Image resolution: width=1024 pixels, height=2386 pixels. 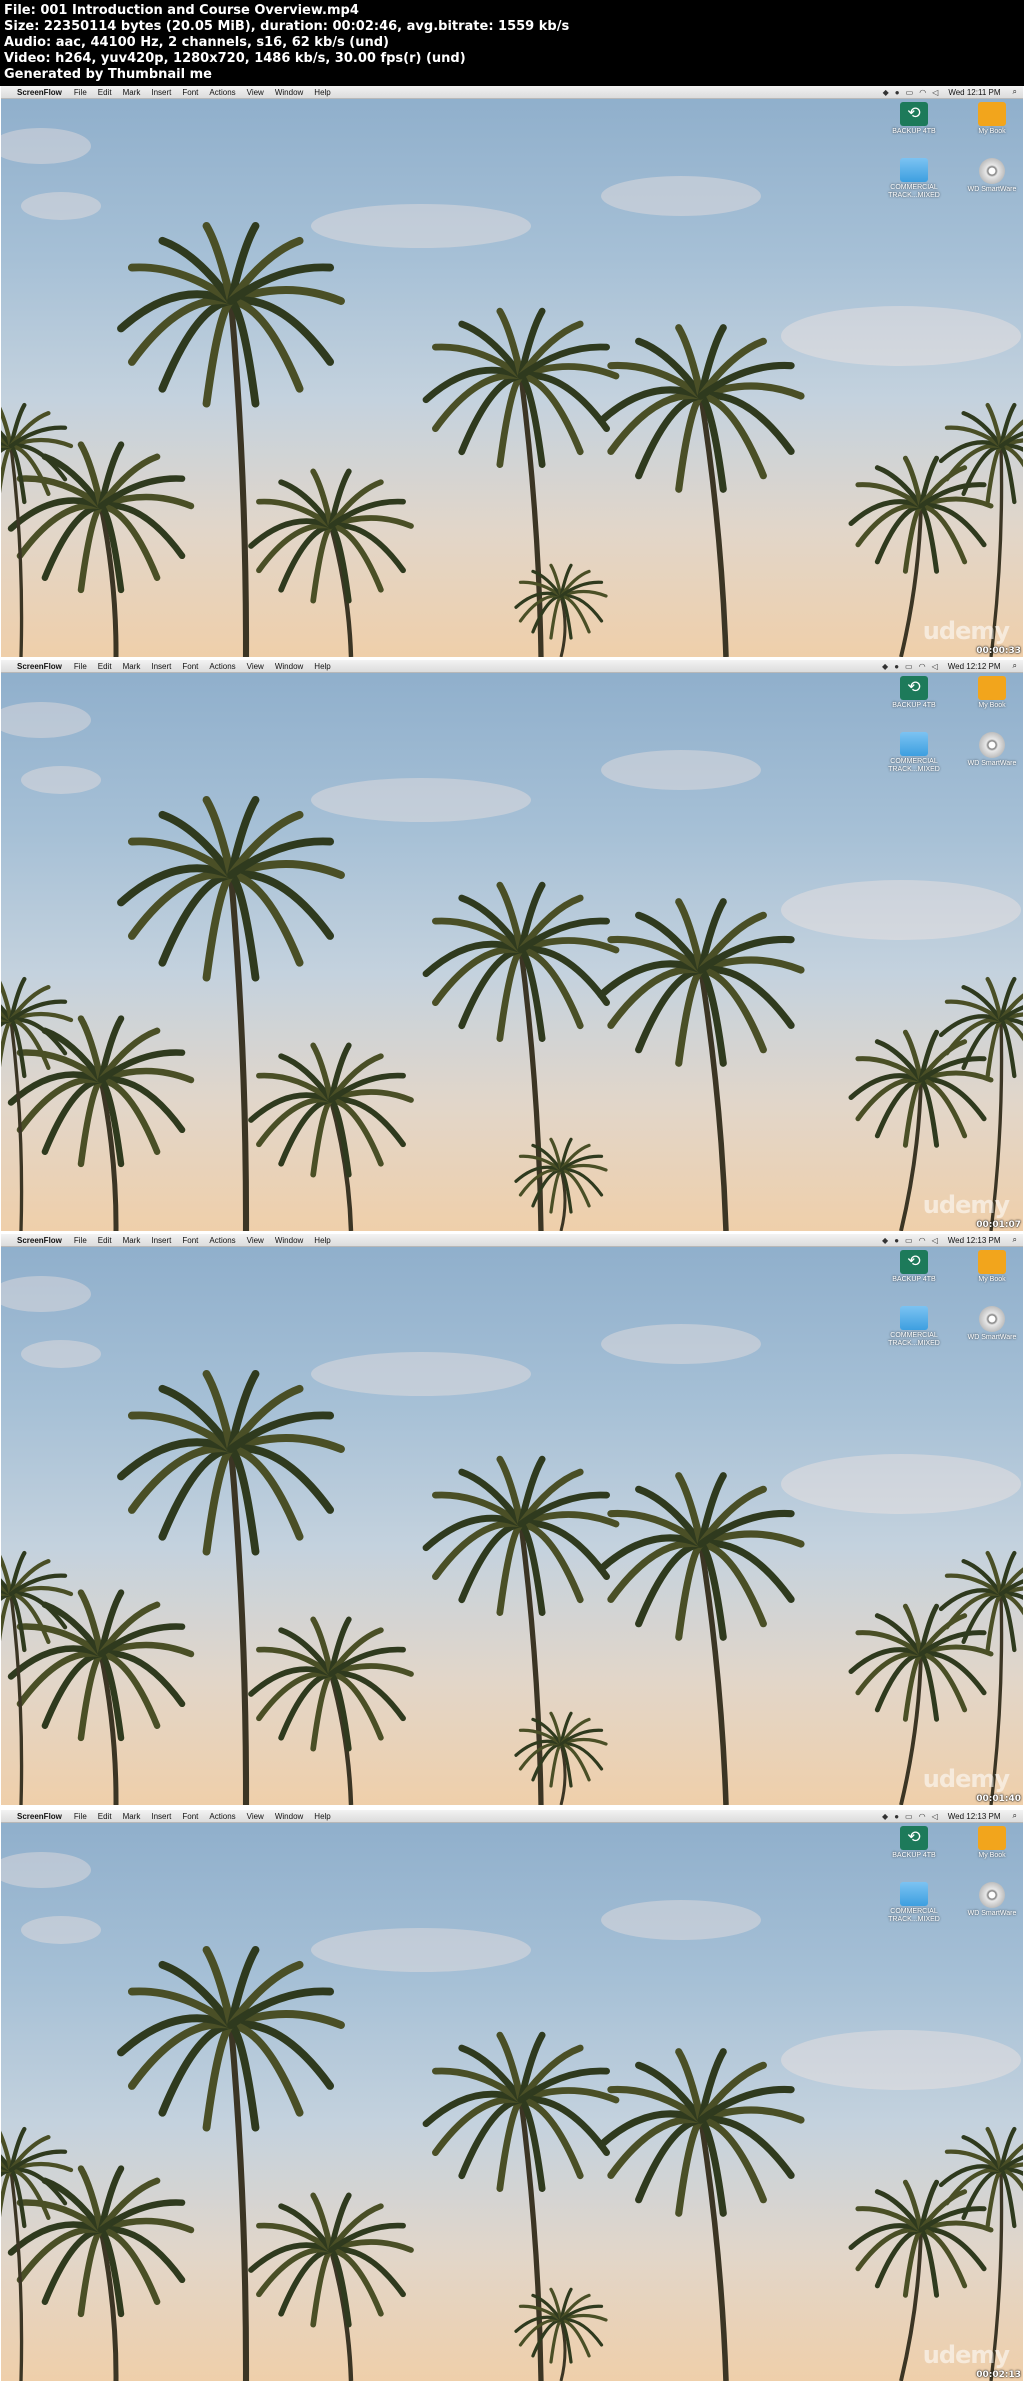 I want to click on desktop-icon-label: My Book, so click(x=992, y=1855).